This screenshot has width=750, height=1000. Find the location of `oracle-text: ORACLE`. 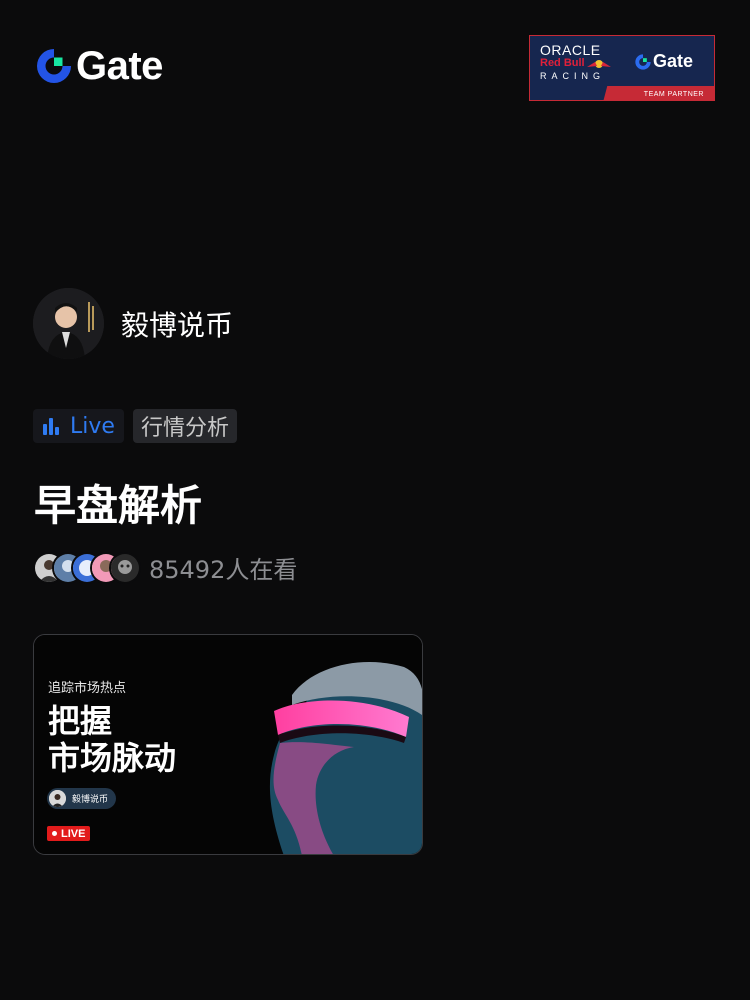

oracle-text: ORACLE is located at coordinates (570, 50).